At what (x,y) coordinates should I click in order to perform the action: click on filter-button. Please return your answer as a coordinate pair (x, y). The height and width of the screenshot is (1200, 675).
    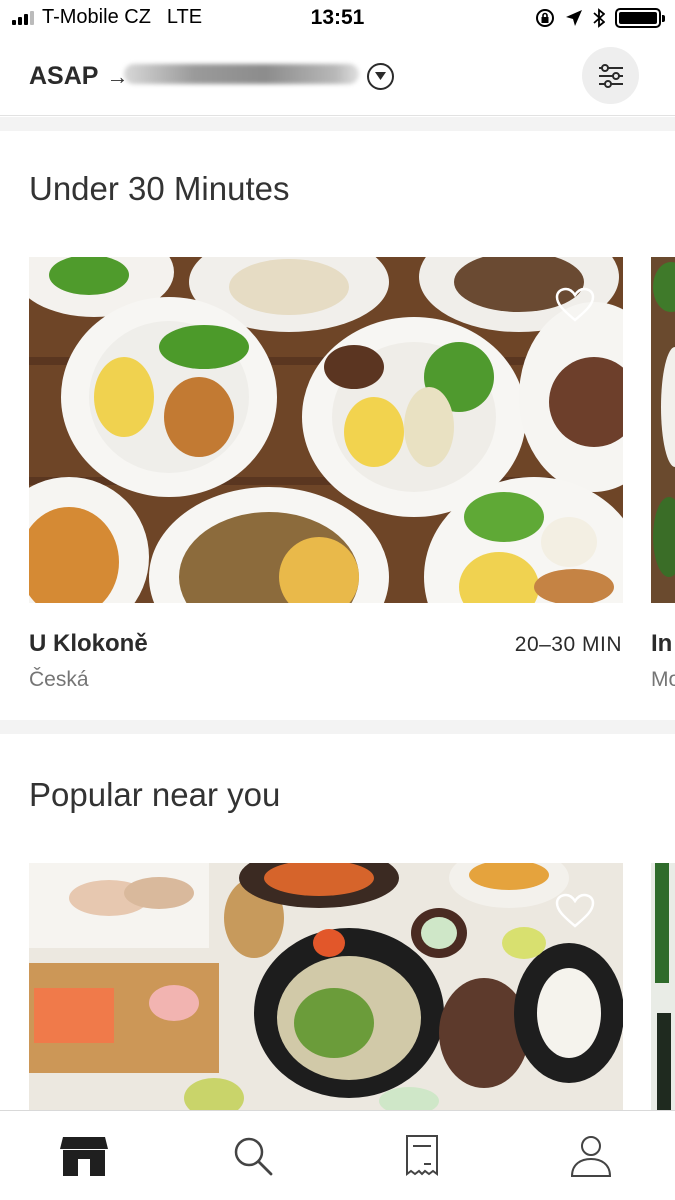
    Looking at the image, I should click on (610, 75).